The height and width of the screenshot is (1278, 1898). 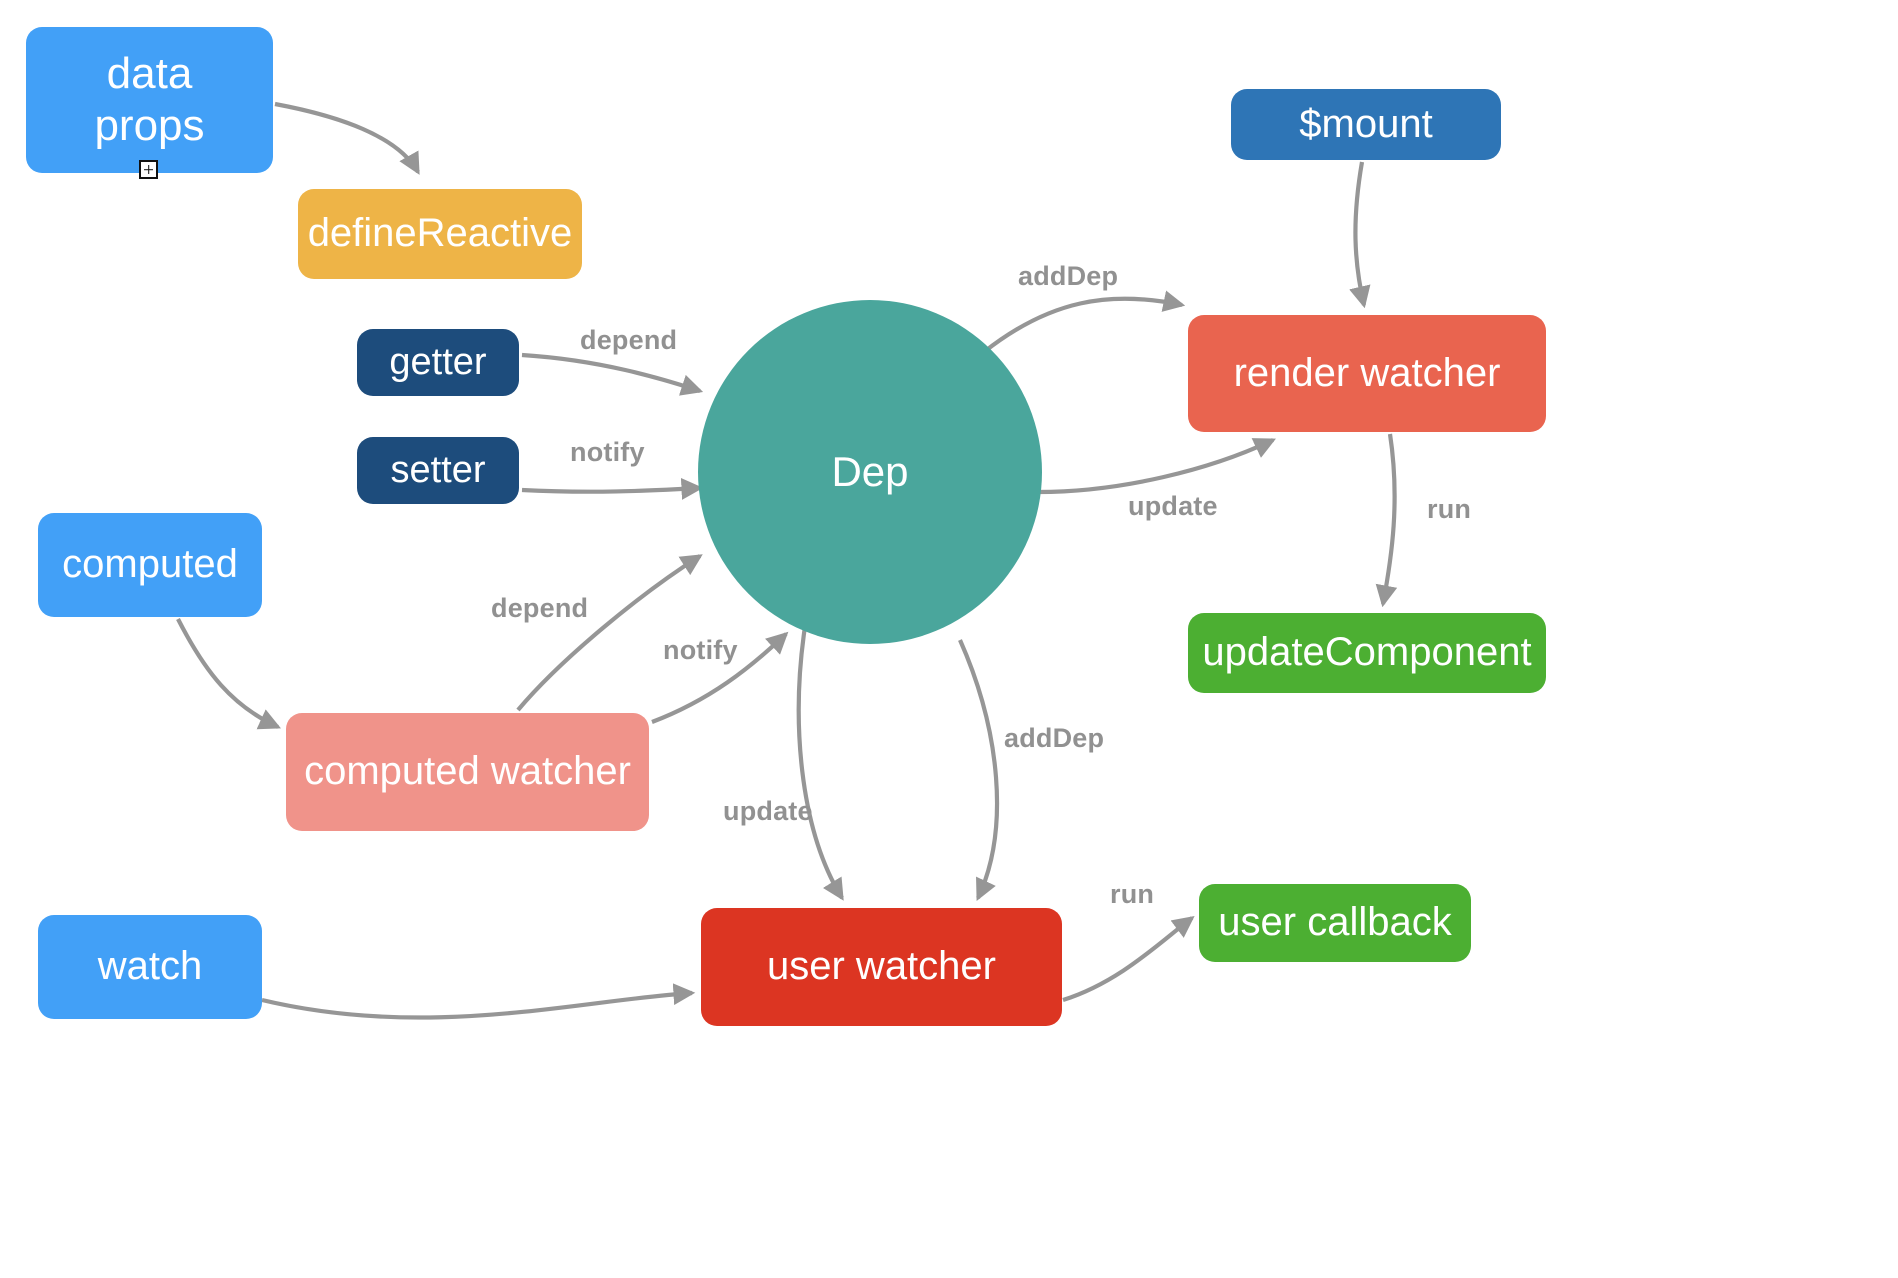 I want to click on node-watch: watch, so click(x=150, y=967).